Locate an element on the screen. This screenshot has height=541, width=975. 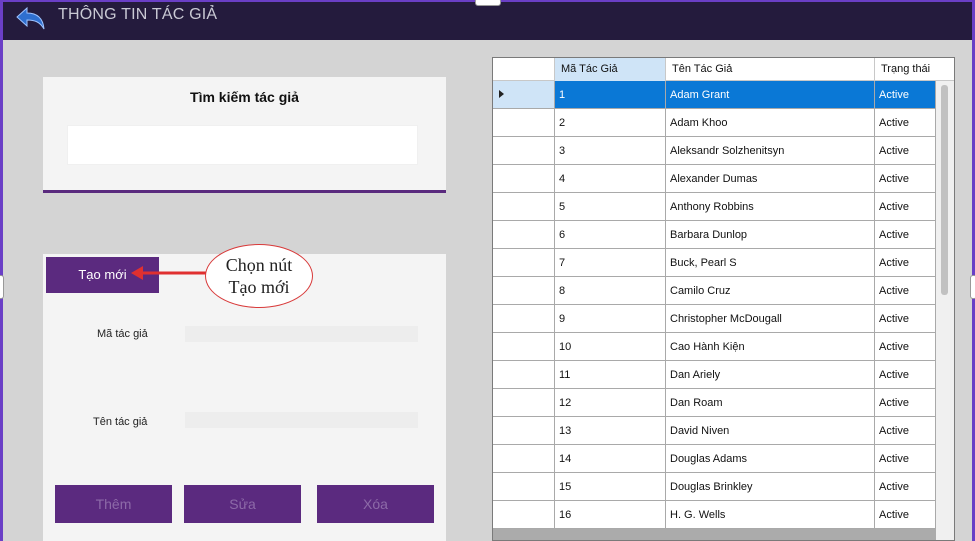
author-id-cell: 14 is located at coordinates (610, 459).